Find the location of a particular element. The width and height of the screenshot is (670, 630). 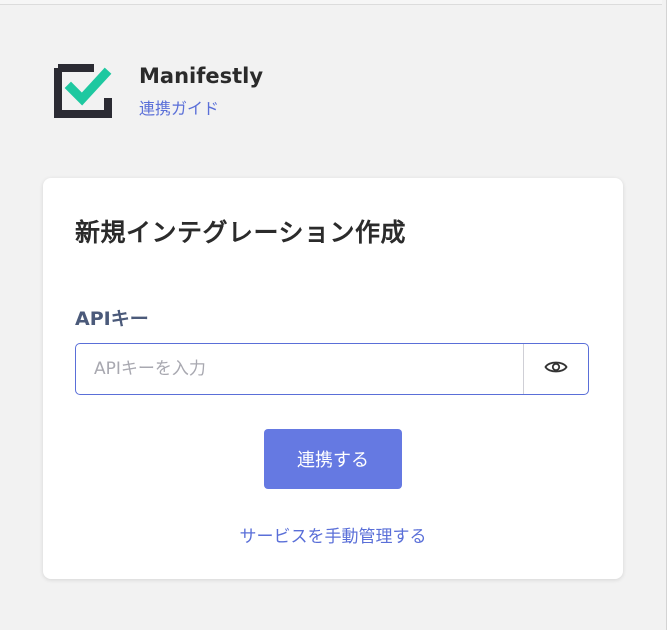

toggle-visibility-button is located at coordinates (555, 369).